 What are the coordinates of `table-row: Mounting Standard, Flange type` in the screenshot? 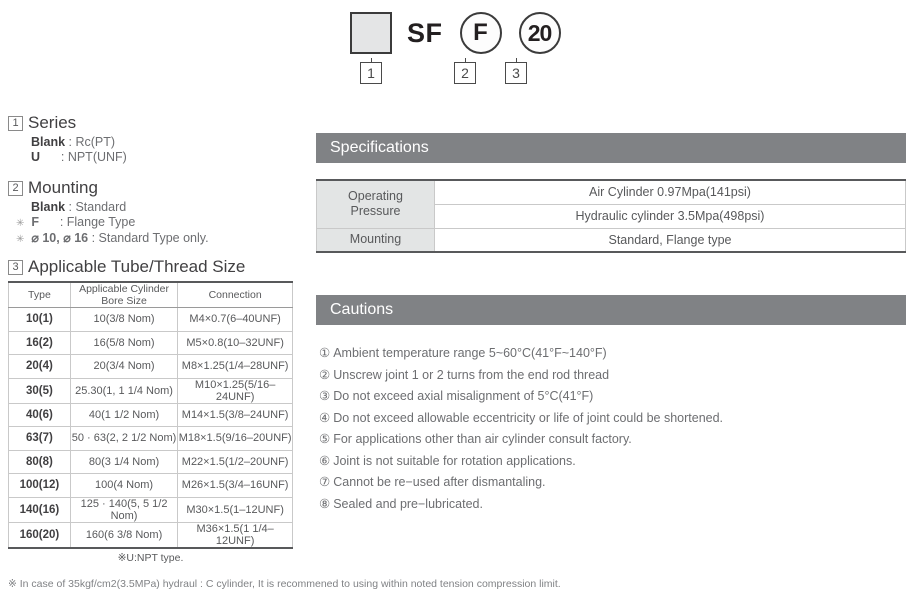 It's located at (611, 240).